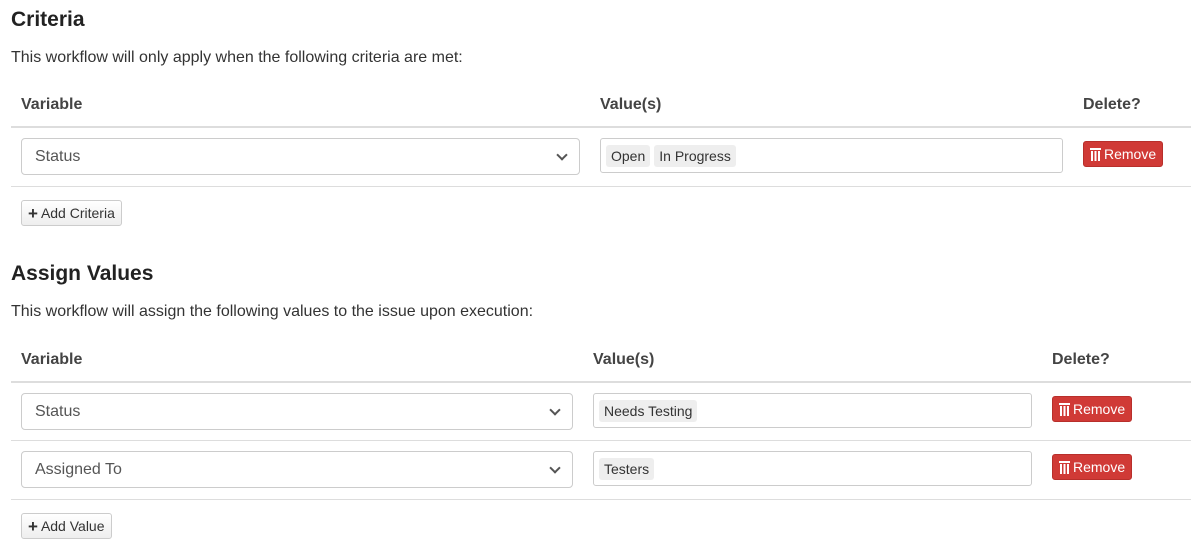 The width and height of the screenshot is (1191, 560). I want to click on criteria-header-variable: Variable, so click(52, 104).